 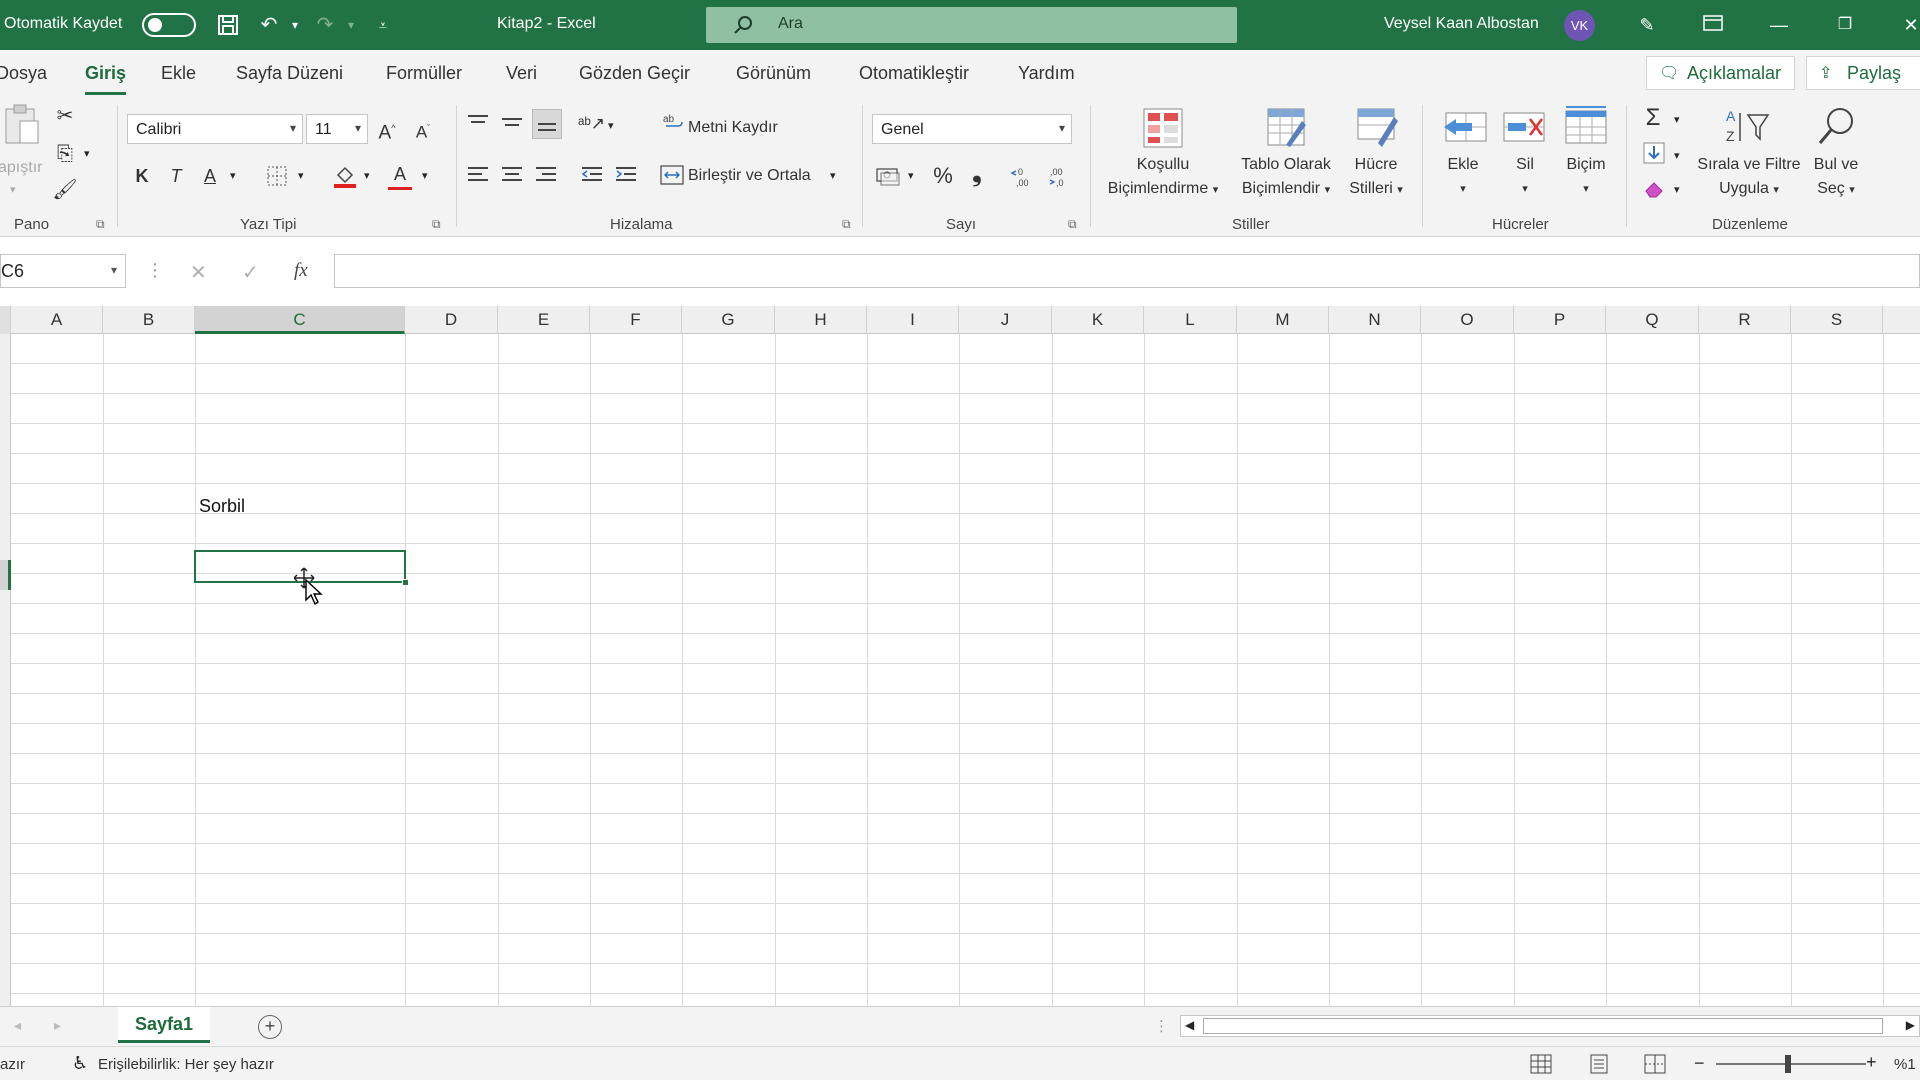 I want to click on format-cells-icon, so click(x=1585, y=124).